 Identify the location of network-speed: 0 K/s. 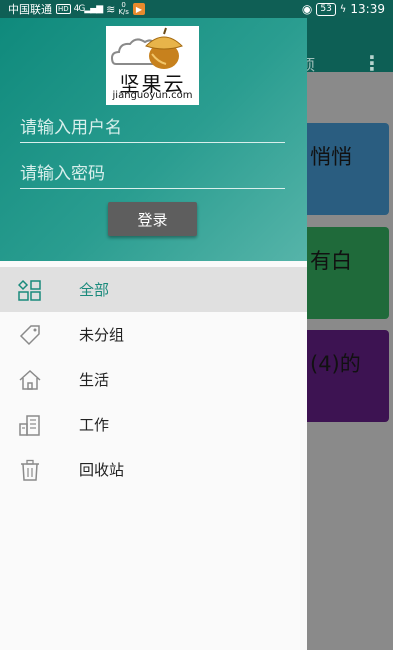
(123, 9).